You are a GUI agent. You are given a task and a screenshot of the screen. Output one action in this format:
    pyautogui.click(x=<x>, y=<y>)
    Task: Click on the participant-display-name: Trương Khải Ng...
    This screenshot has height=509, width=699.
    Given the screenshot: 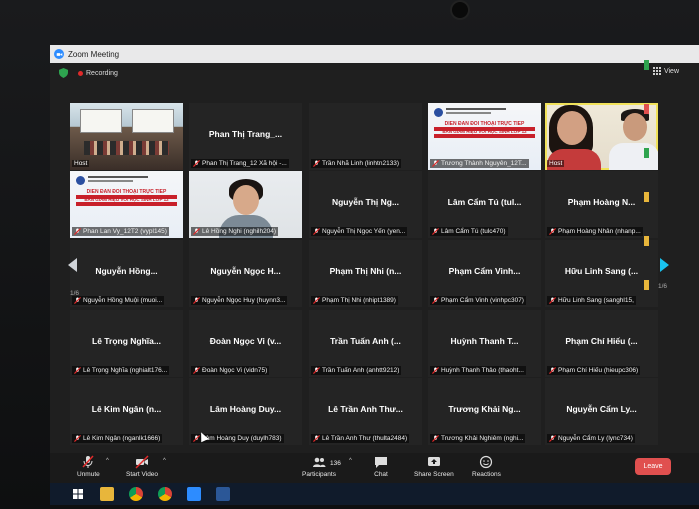 What is the action you would take?
    pyautogui.click(x=484, y=409)
    